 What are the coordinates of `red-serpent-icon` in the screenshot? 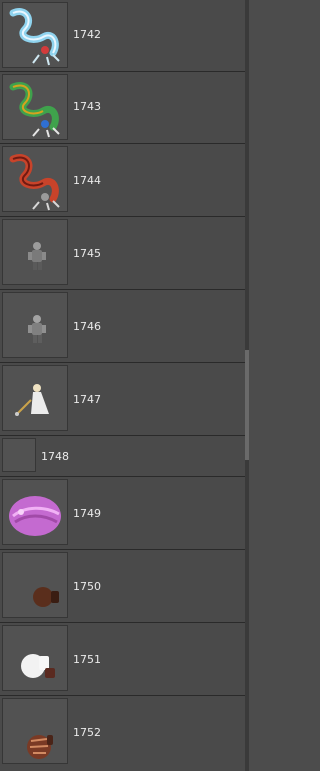 It's located at (35, 179).